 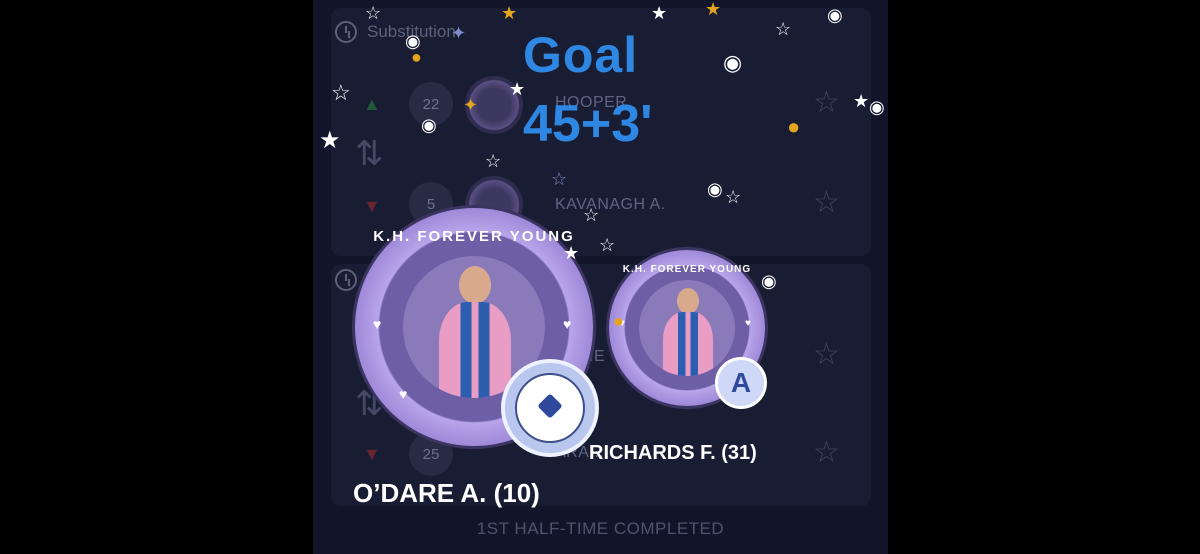 I want to click on assist-player-name: RICHARDS F. (31), so click(x=673, y=453).